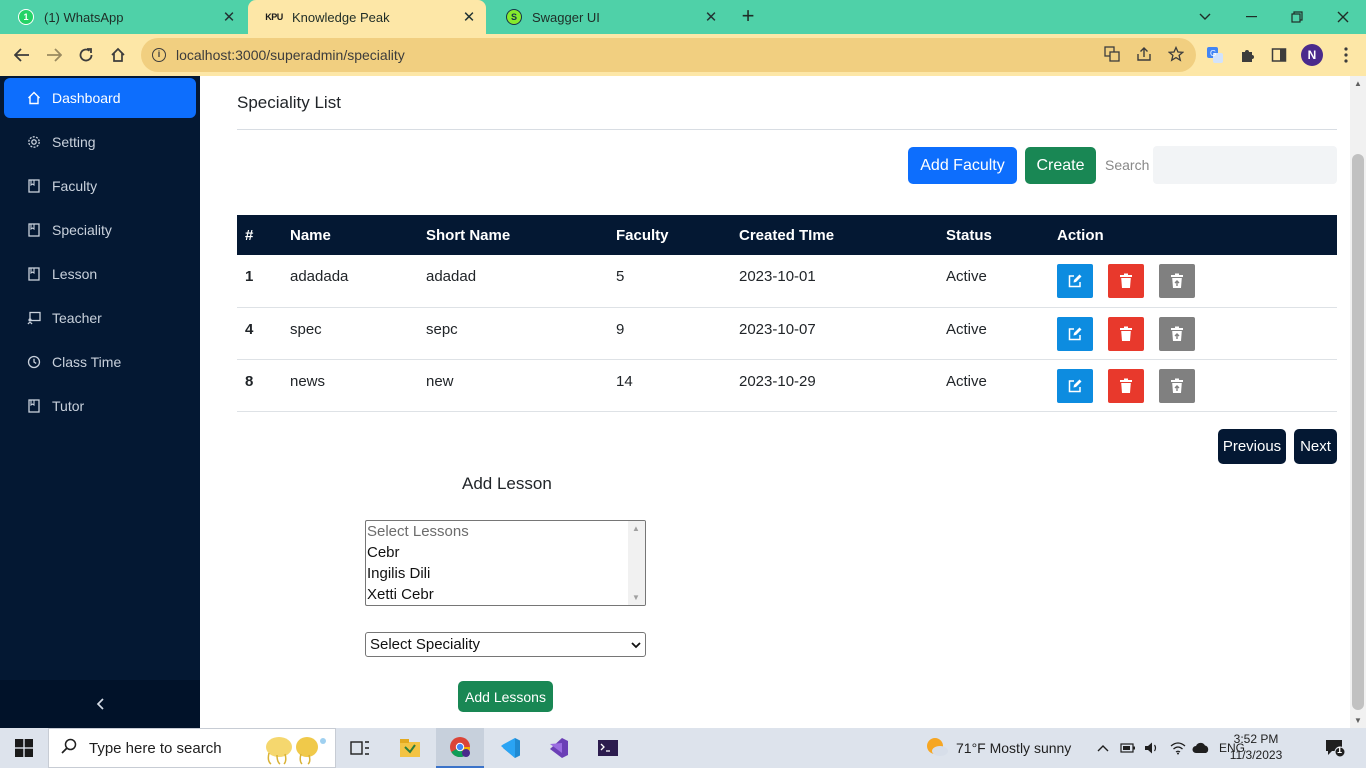 The height and width of the screenshot is (768, 1366). I want to click on share-icon, so click(1144, 55).